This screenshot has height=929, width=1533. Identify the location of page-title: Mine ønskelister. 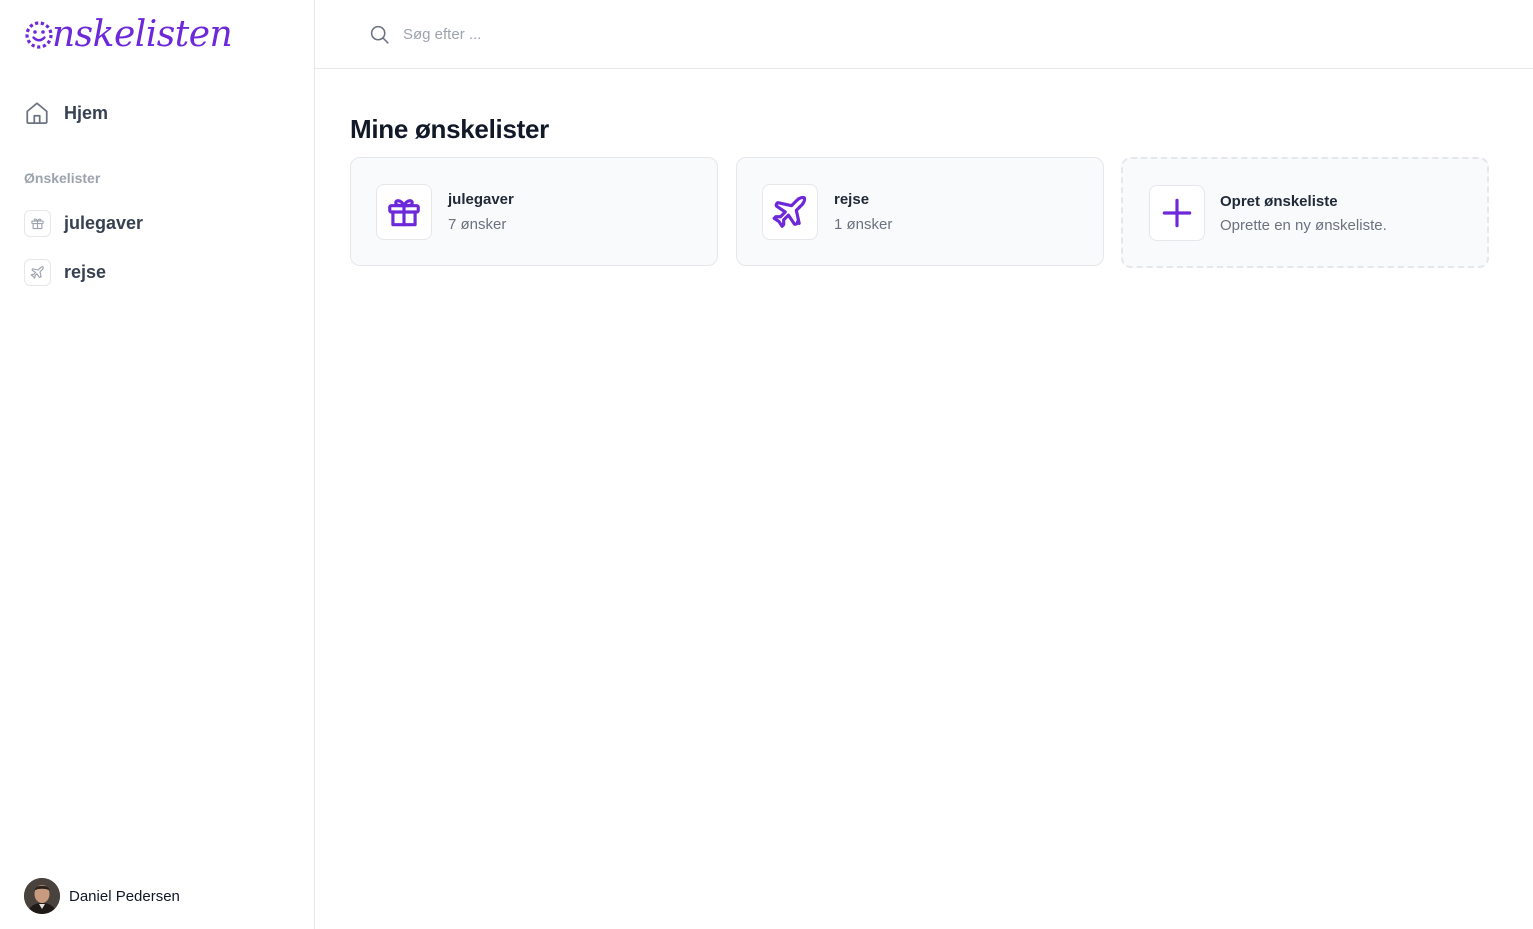
(449, 129).